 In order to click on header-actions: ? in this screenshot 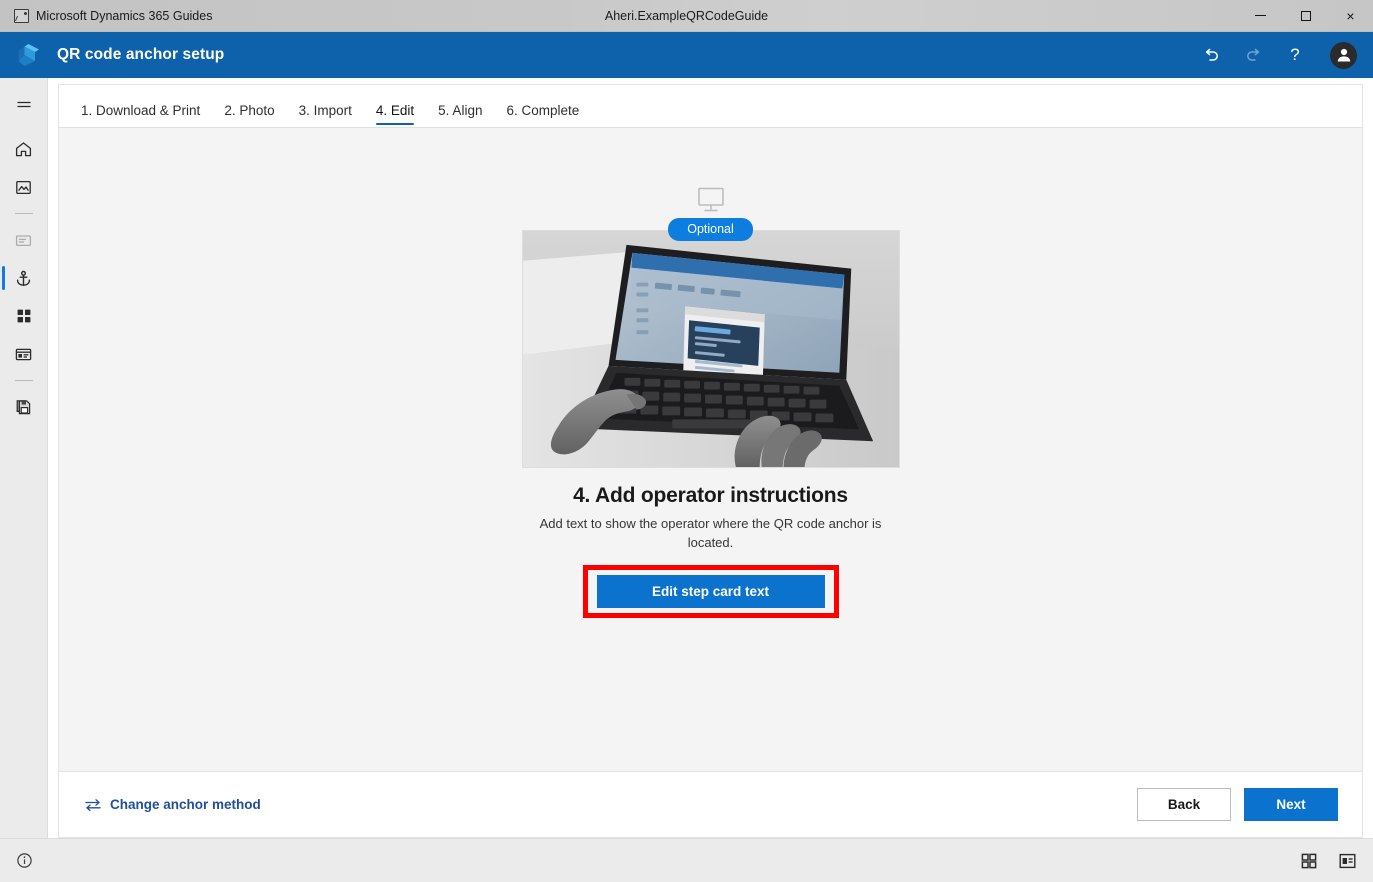, I will do `click(1278, 55)`.